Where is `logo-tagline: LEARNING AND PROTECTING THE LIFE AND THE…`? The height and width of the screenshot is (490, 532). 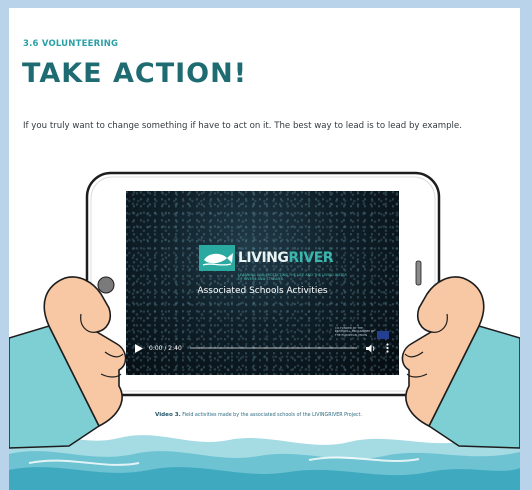 logo-tagline: LEARNING AND PROTECTING THE LIFE AND THE… is located at coordinates (292, 277).